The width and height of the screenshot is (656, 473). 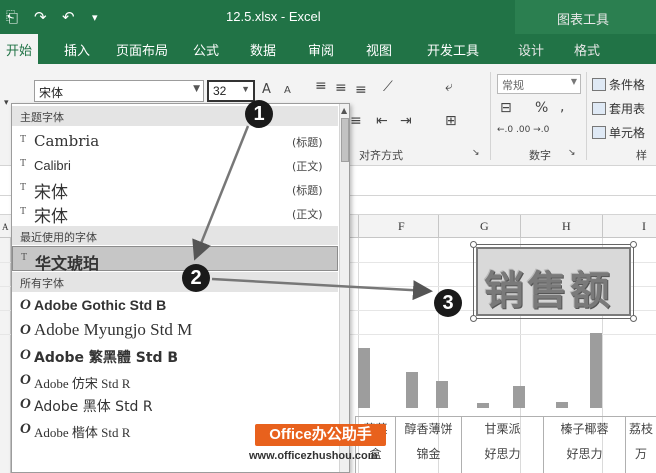 What do you see at coordinates (221, 193) in the screenshot?
I see `arrow-to-recent-font` at bounding box center [221, 193].